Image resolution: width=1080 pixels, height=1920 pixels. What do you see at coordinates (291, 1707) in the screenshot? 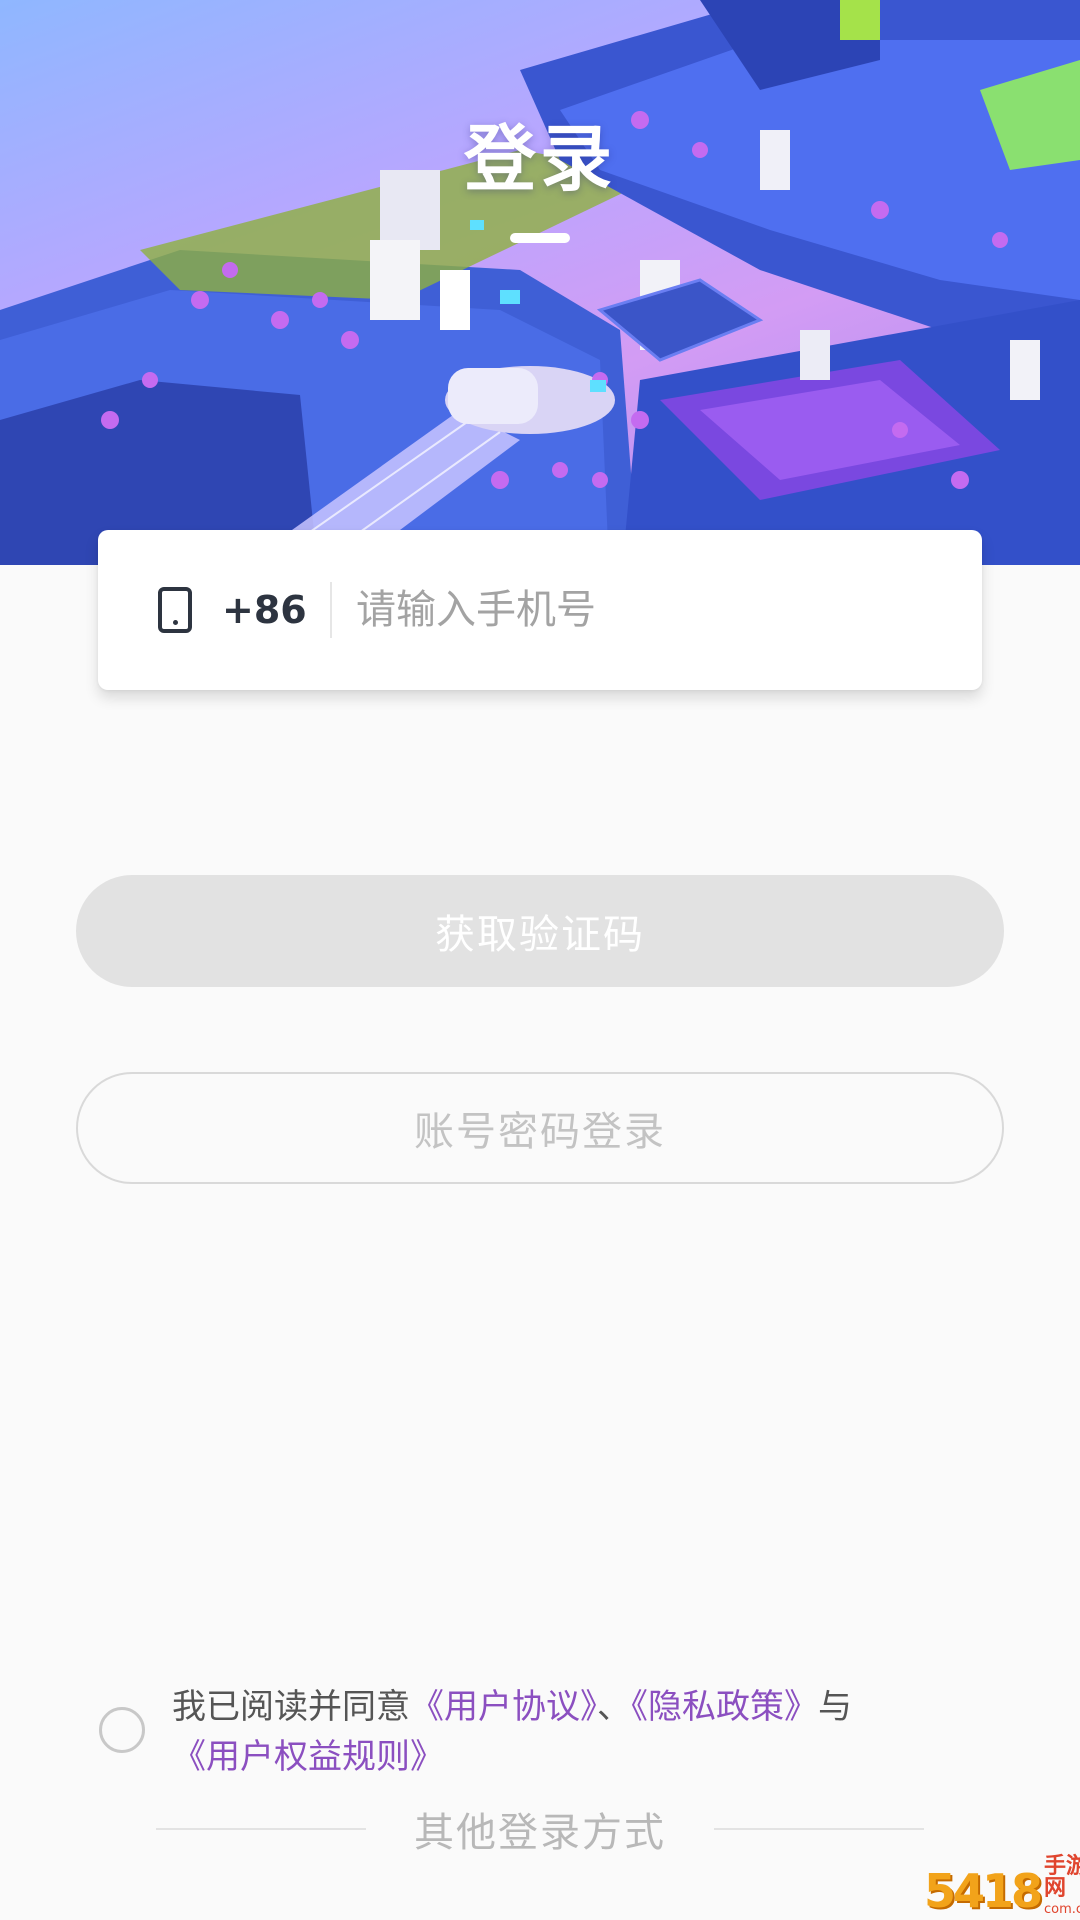
I see `agreement-prefix: 我已阅读并同意` at bounding box center [291, 1707].